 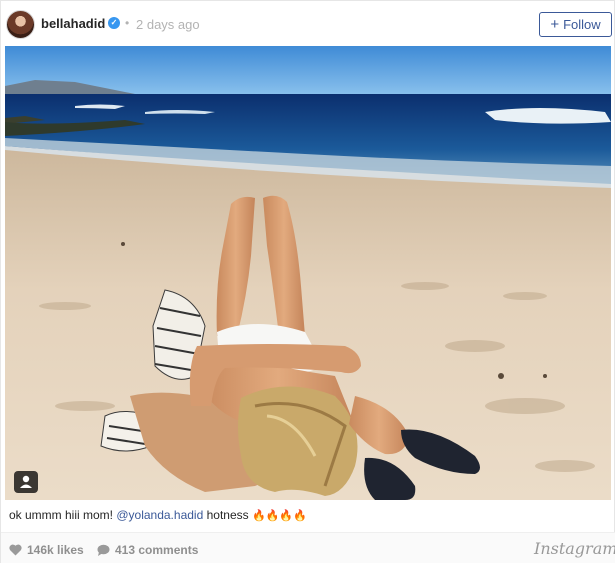 I want to click on follow-button-label: Follow, so click(x=582, y=24).